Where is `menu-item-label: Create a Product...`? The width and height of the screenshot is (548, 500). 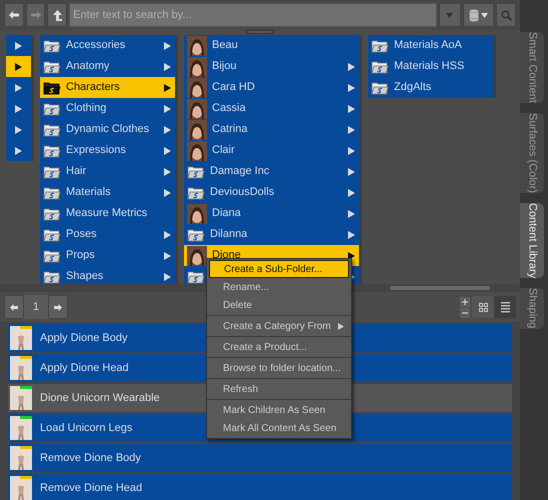 menu-item-label: Create a Product... is located at coordinates (265, 347).